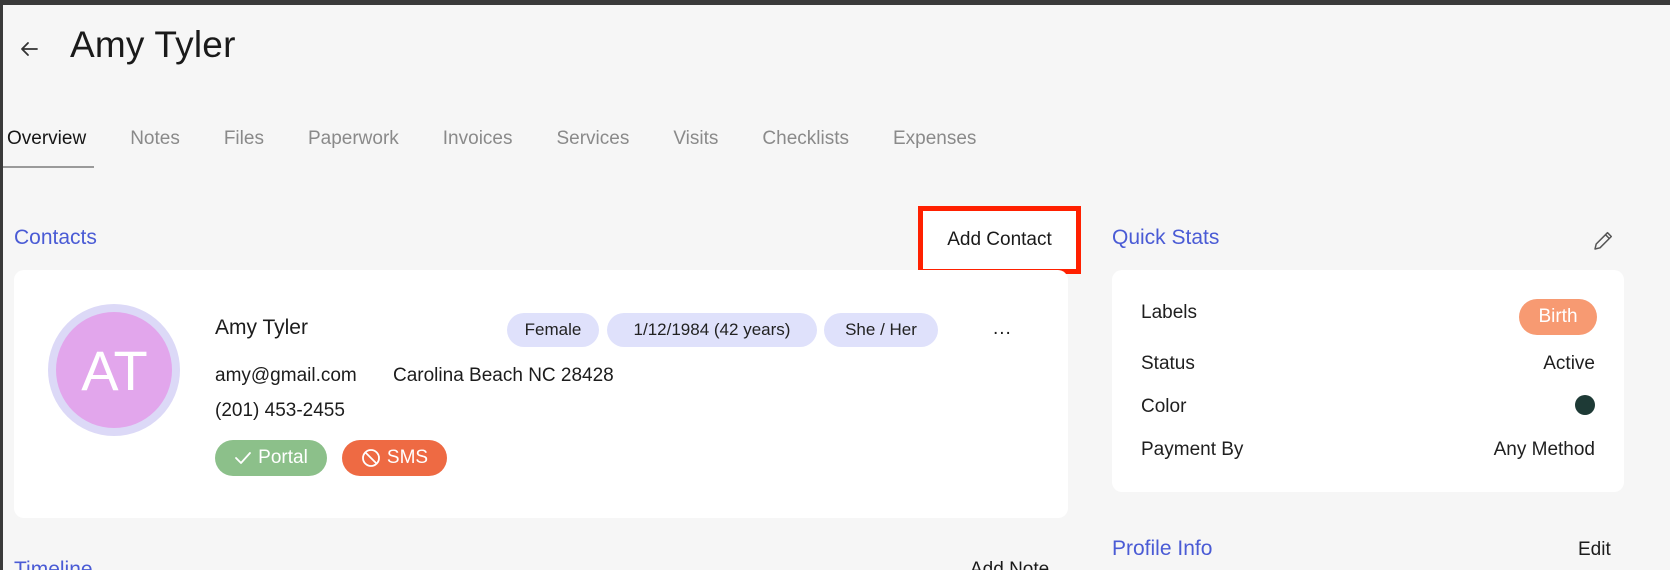  What do you see at coordinates (592, 140) in the screenshot?
I see `tab-services: Services` at bounding box center [592, 140].